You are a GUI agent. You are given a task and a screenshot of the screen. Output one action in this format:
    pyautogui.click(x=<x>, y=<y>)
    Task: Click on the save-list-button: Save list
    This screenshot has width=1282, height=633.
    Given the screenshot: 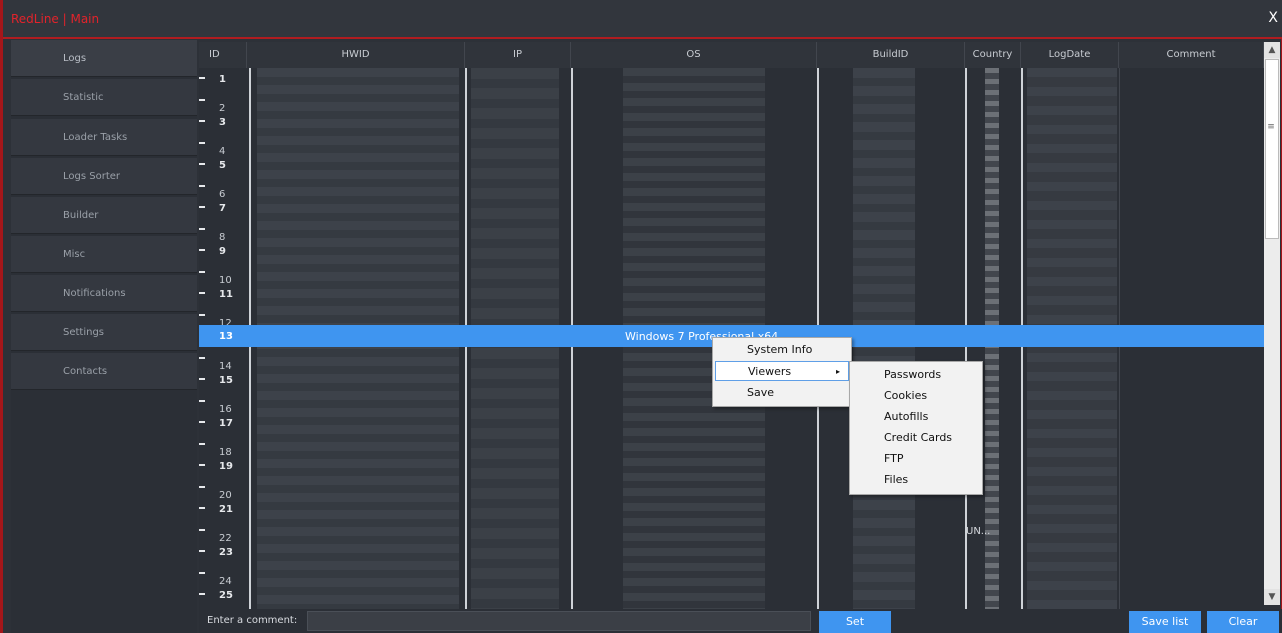 What is the action you would take?
    pyautogui.click(x=1165, y=622)
    